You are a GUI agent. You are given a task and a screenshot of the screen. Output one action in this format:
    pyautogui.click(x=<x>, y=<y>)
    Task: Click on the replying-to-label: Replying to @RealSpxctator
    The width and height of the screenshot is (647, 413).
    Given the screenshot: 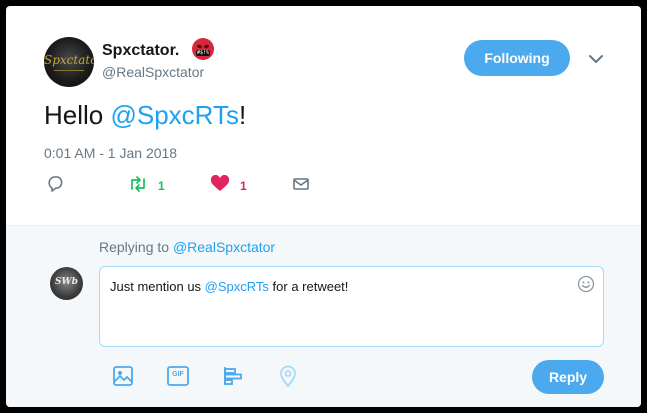 What is the action you would take?
    pyautogui.click(x=187, y=247)
    